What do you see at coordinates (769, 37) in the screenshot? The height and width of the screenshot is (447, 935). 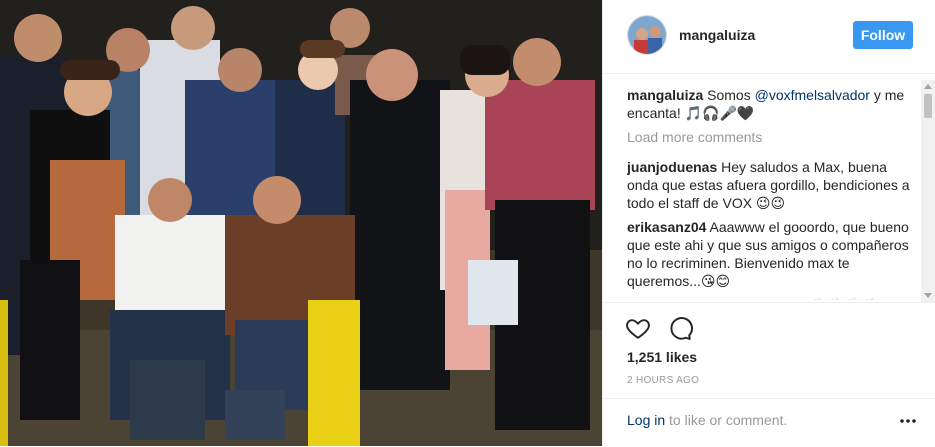 I see `post-header: mangaluiza Follow` at bounding box center [769, 37].